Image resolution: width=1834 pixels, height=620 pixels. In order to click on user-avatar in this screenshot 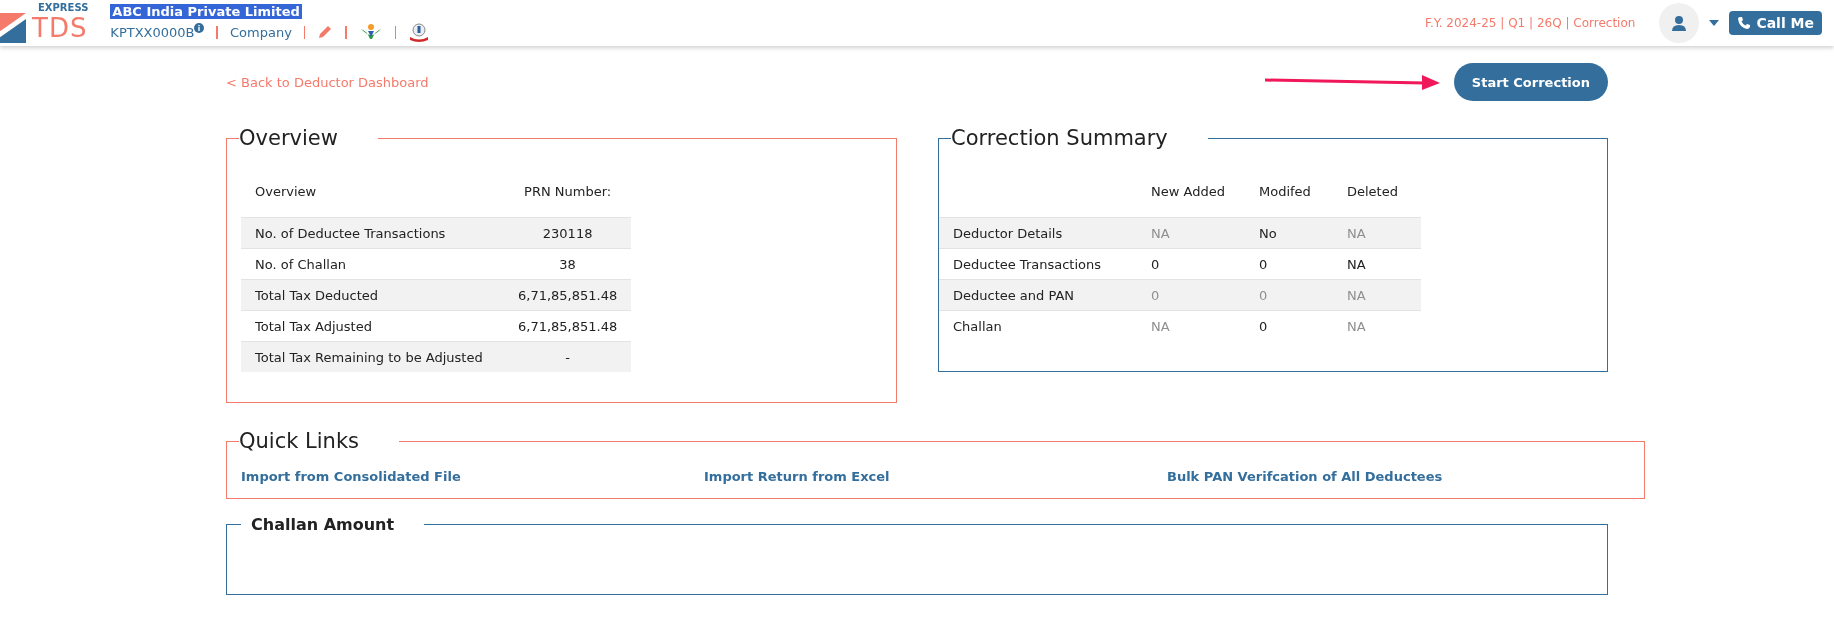, I will do `click(1679, 23)`.